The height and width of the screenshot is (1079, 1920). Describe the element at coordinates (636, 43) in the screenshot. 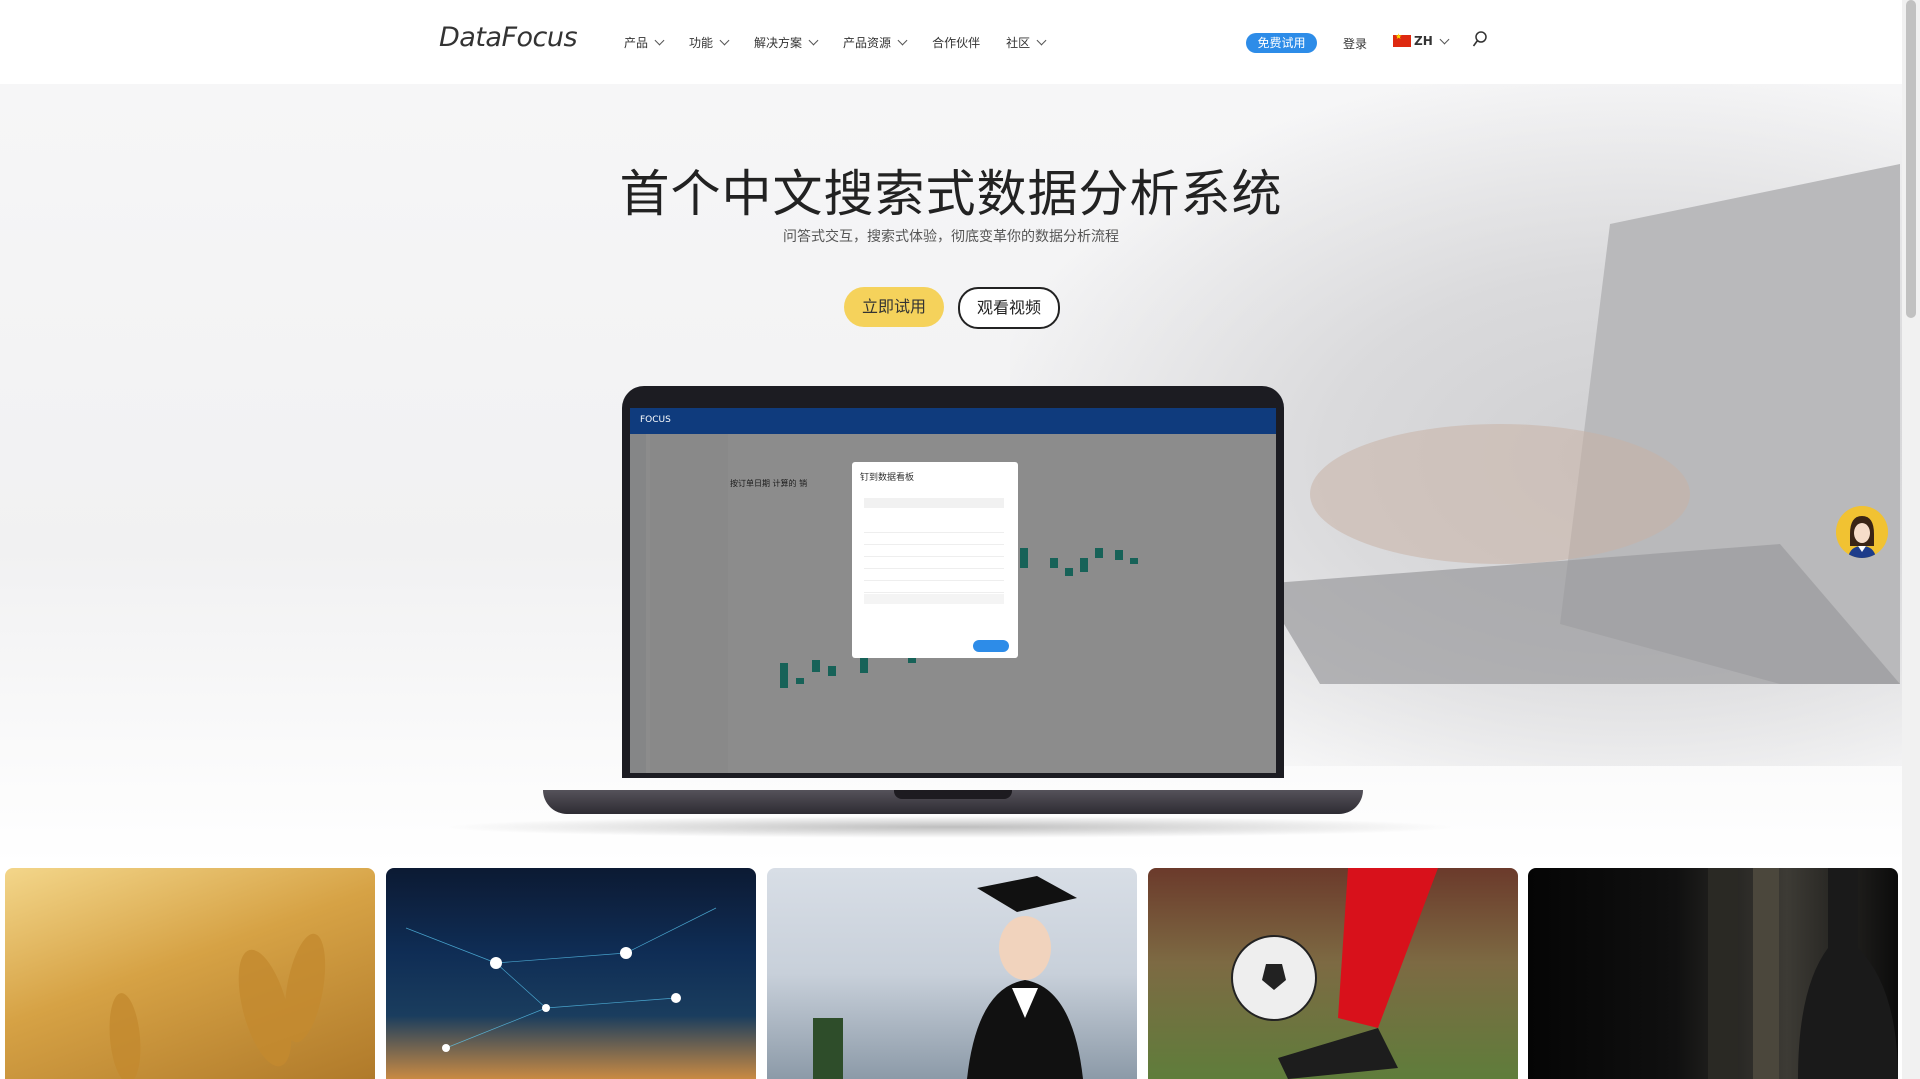

I see `nav-products-label: 产品` at that location.